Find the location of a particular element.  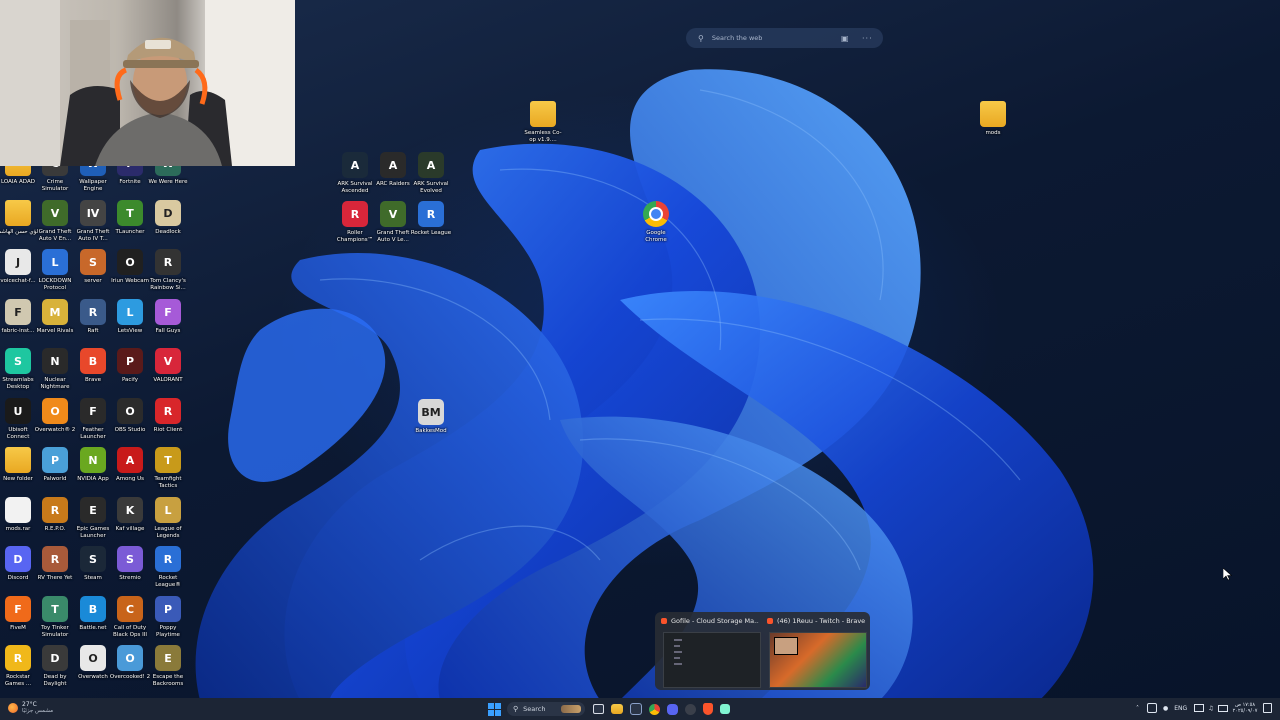

desktop-icon-label: Call of Duty Black Ops III is located at coordinates (130, 631).